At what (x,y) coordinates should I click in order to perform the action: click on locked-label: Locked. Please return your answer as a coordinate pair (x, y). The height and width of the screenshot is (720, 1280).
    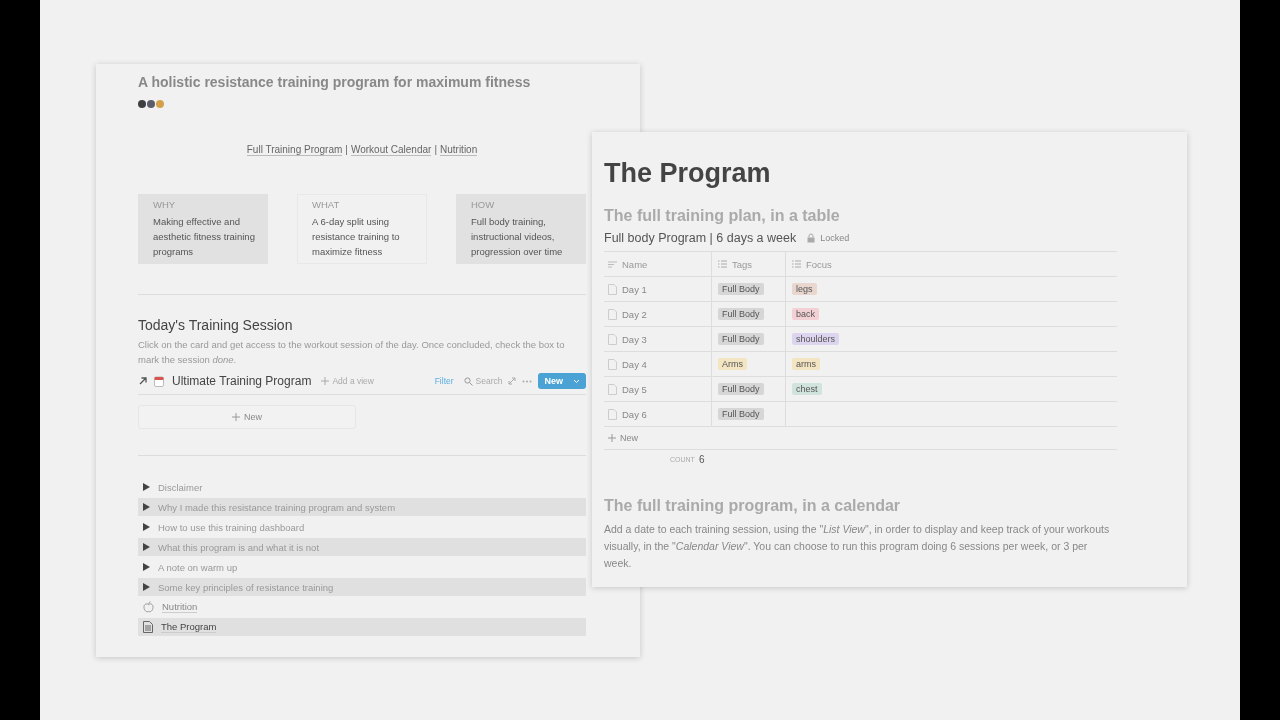
    Looking at the image, I should click on (835, 238).